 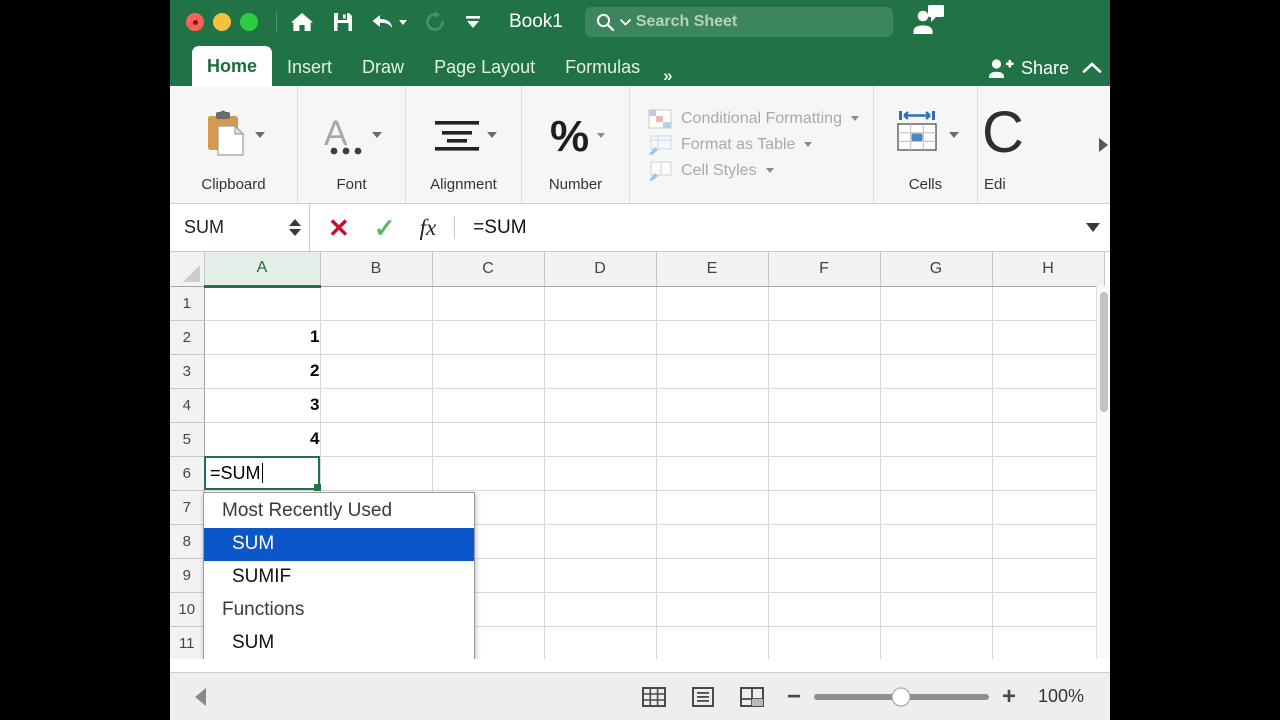 I want to click on select-all-button, so click(x=187, y=269).